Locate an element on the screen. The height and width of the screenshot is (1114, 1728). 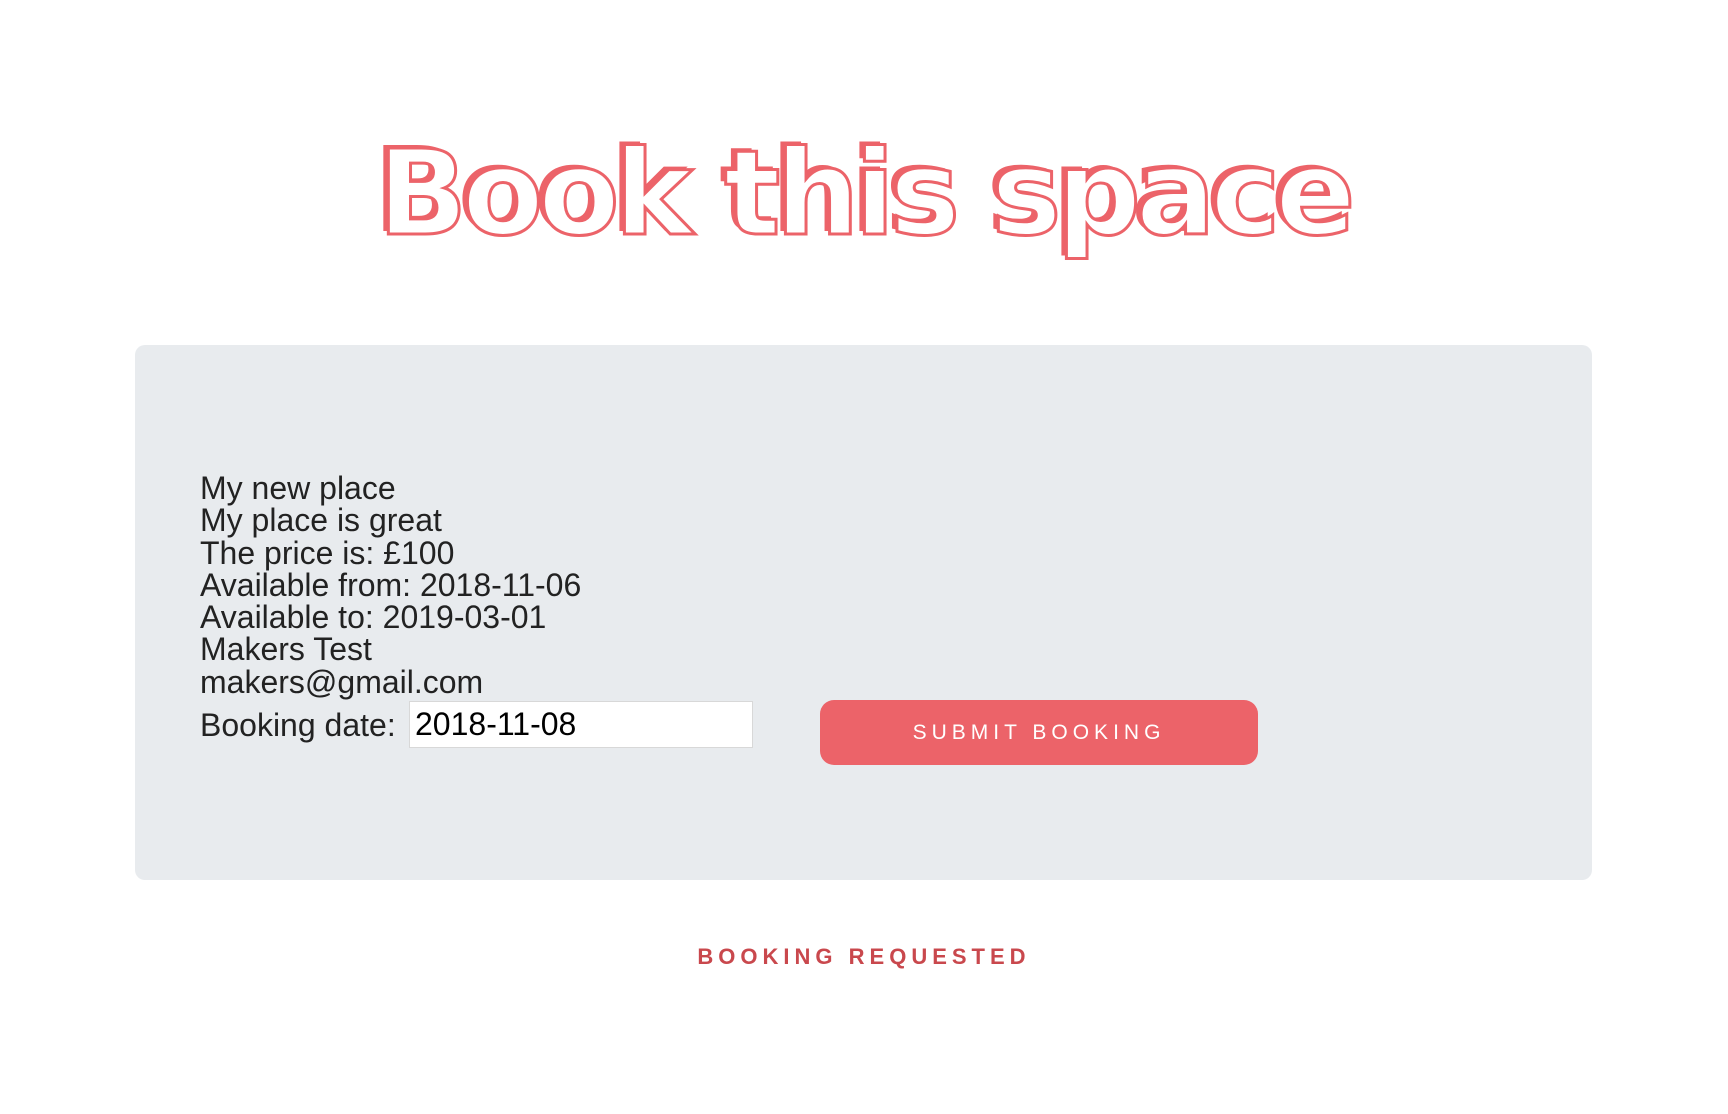
booking-date-input is located at coordinates (581, 724).